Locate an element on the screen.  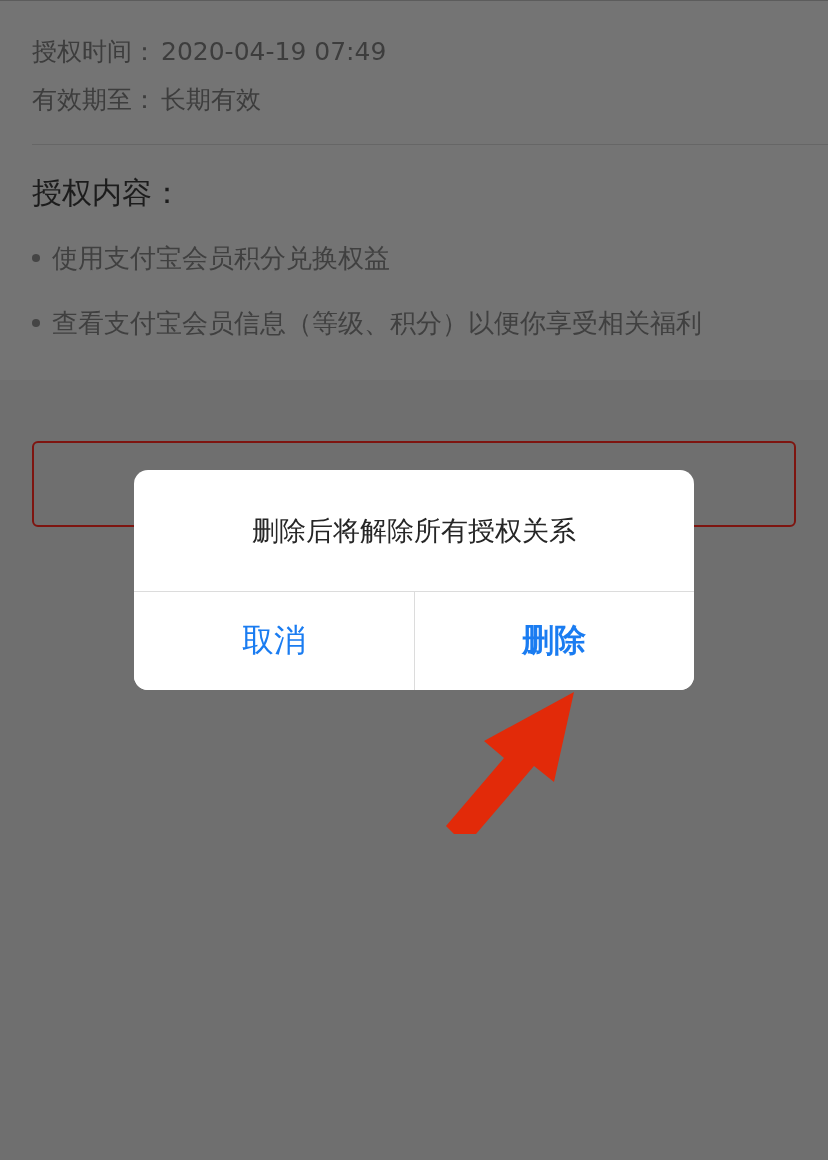
dialog-button: 删除 is located at coordinates (553, 641).